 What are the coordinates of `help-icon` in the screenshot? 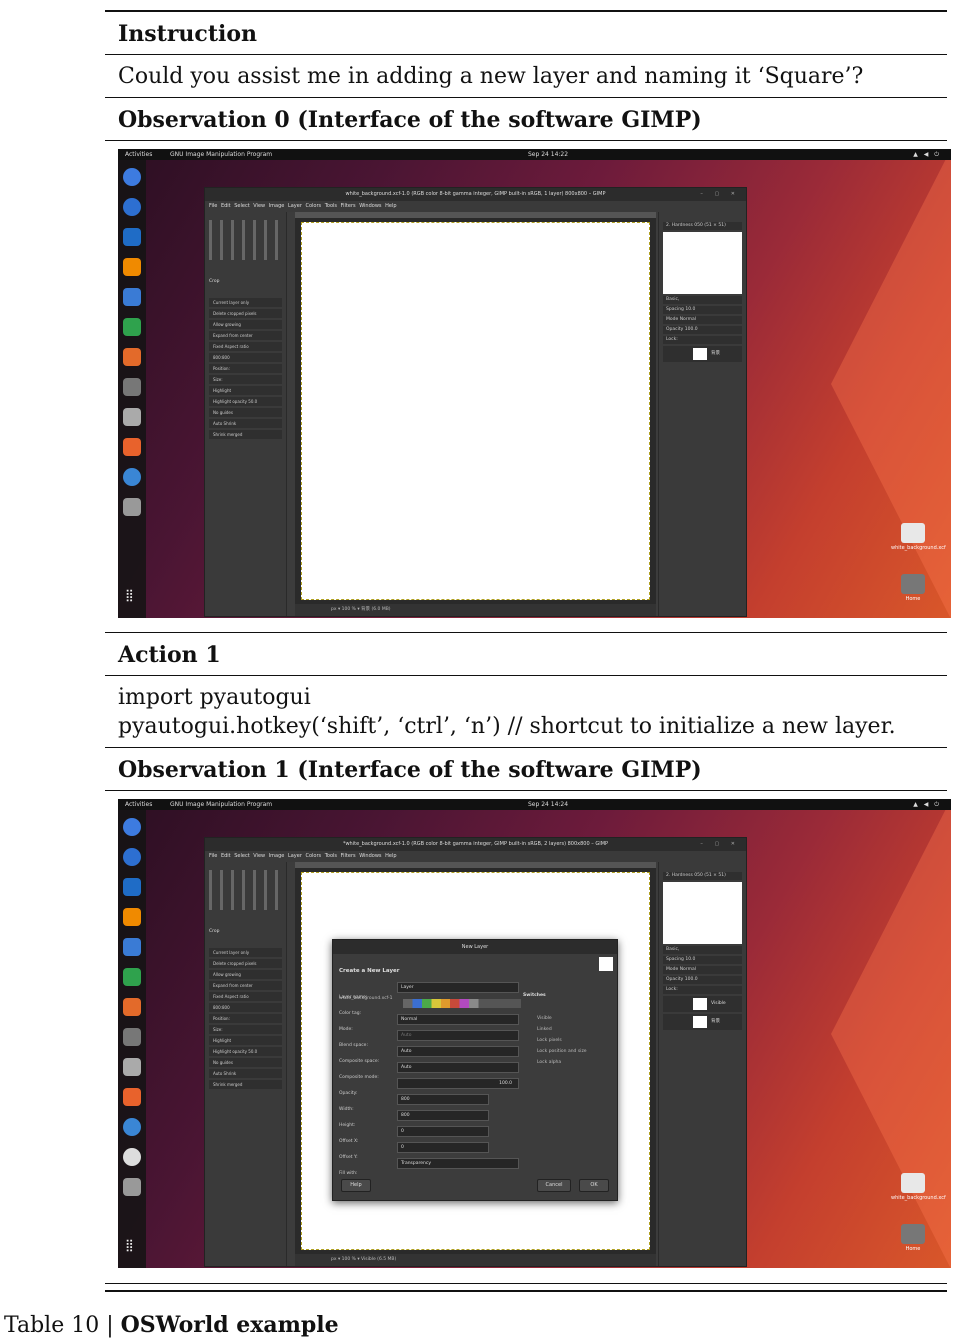 It's located at (132, 1127).